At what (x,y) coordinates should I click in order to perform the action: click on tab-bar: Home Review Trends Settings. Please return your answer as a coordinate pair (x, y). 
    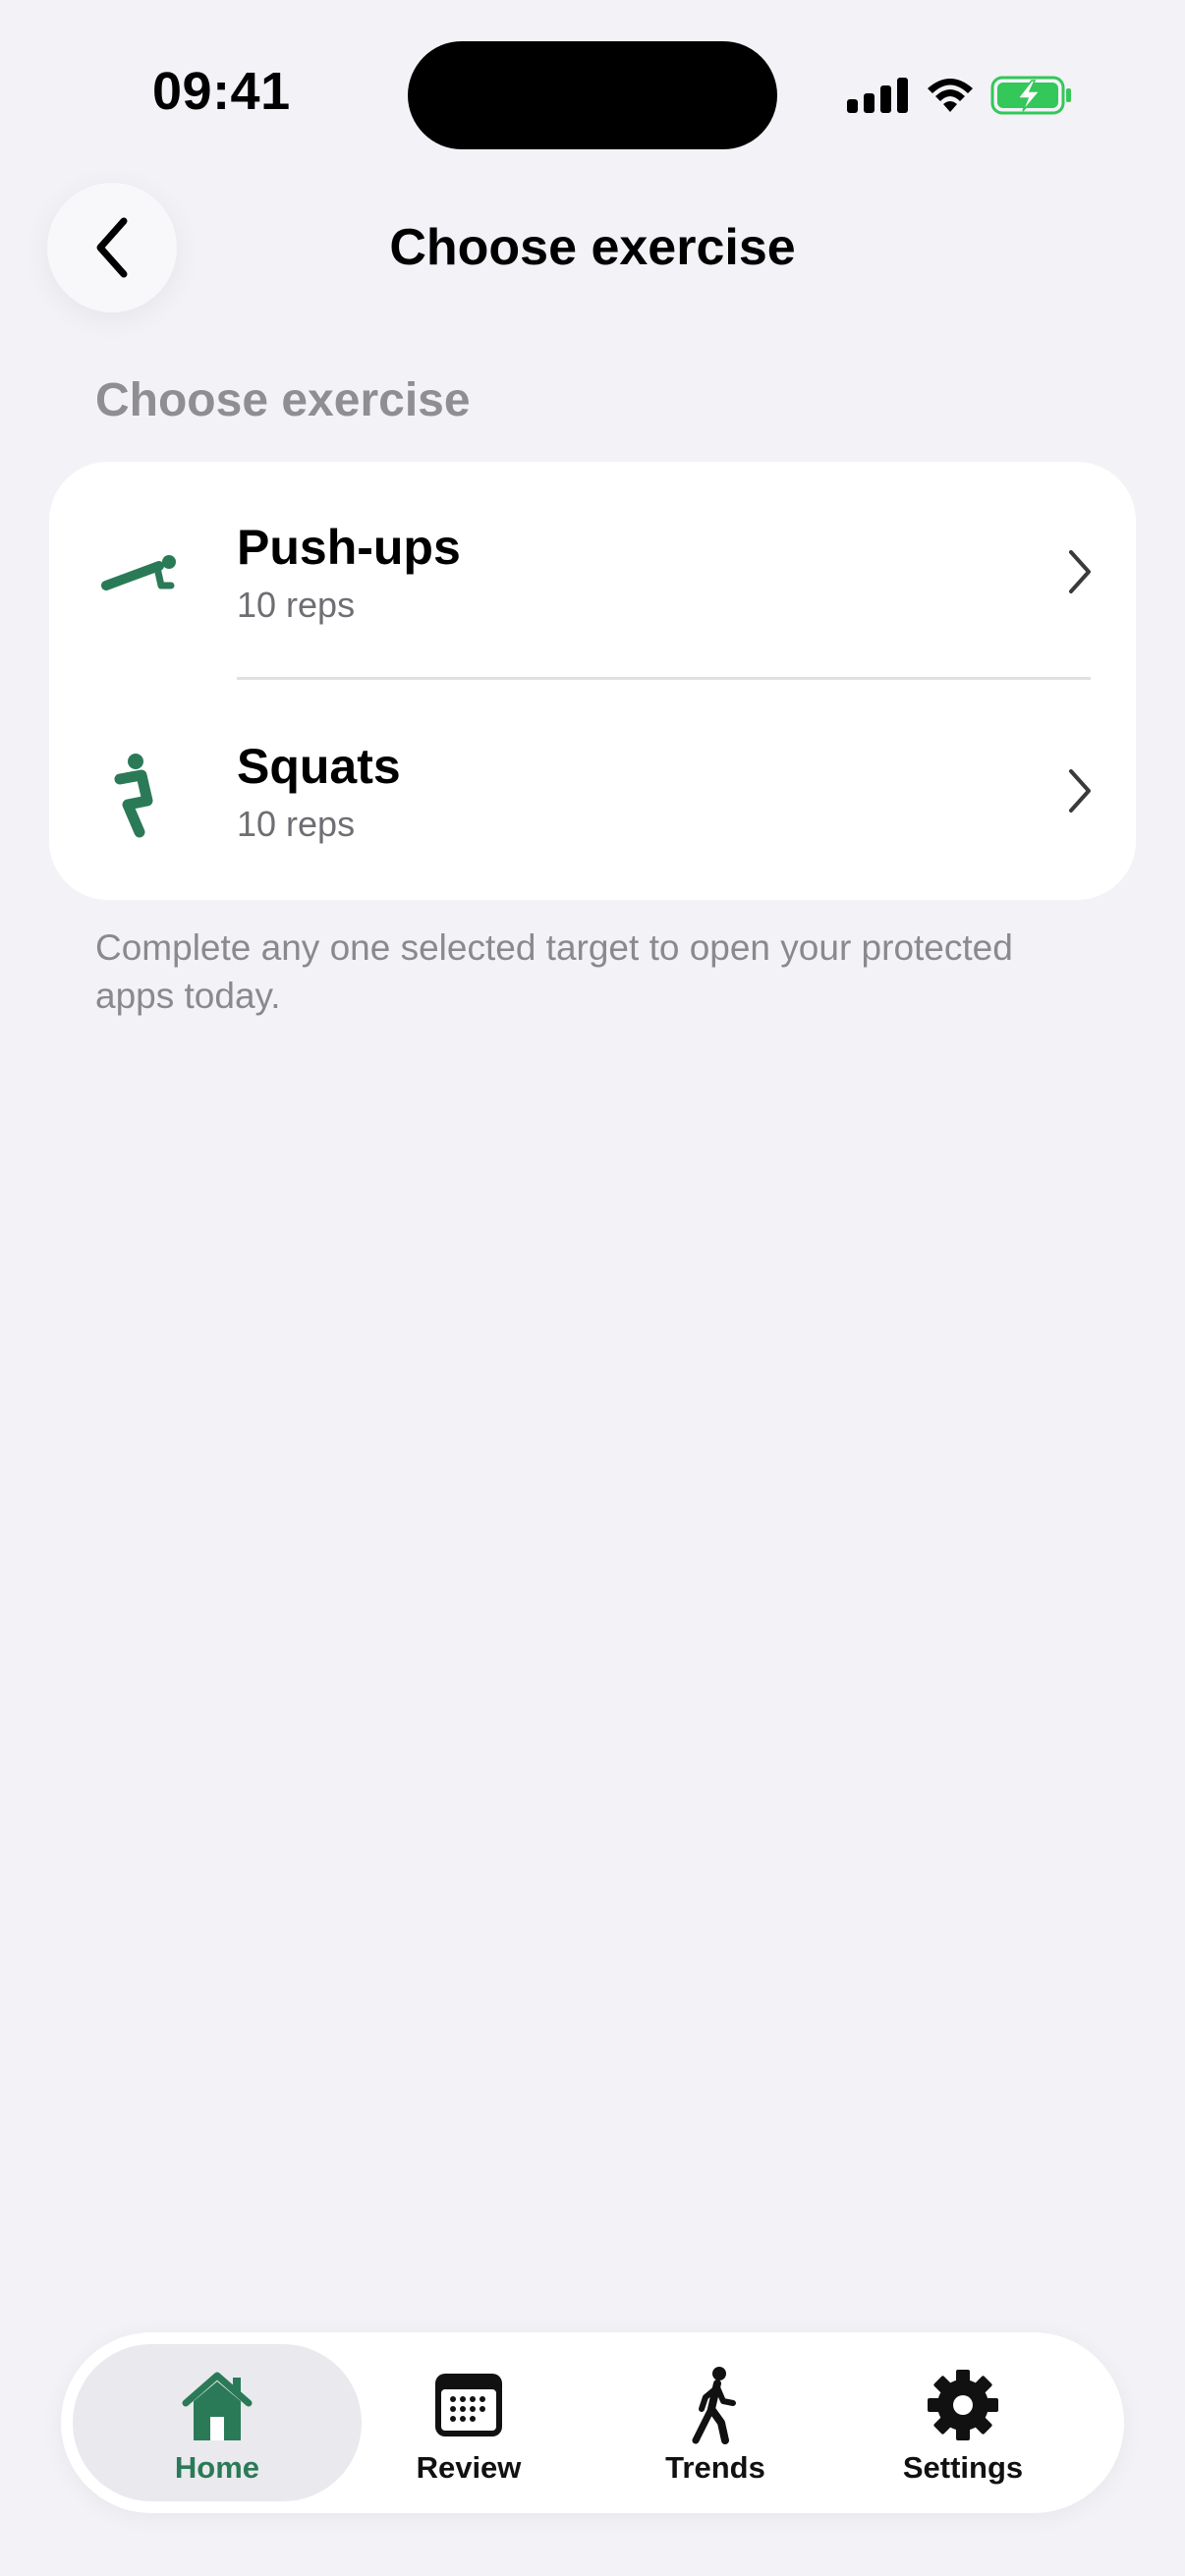
    Looking at the image, I should click on (592, 2422).